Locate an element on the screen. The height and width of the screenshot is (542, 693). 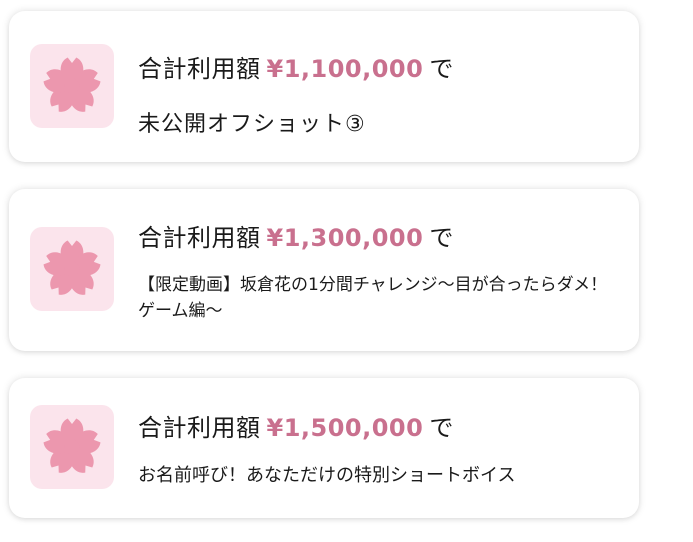
amount-value: ¥1,100,000 is located at coordinates (345, 69).